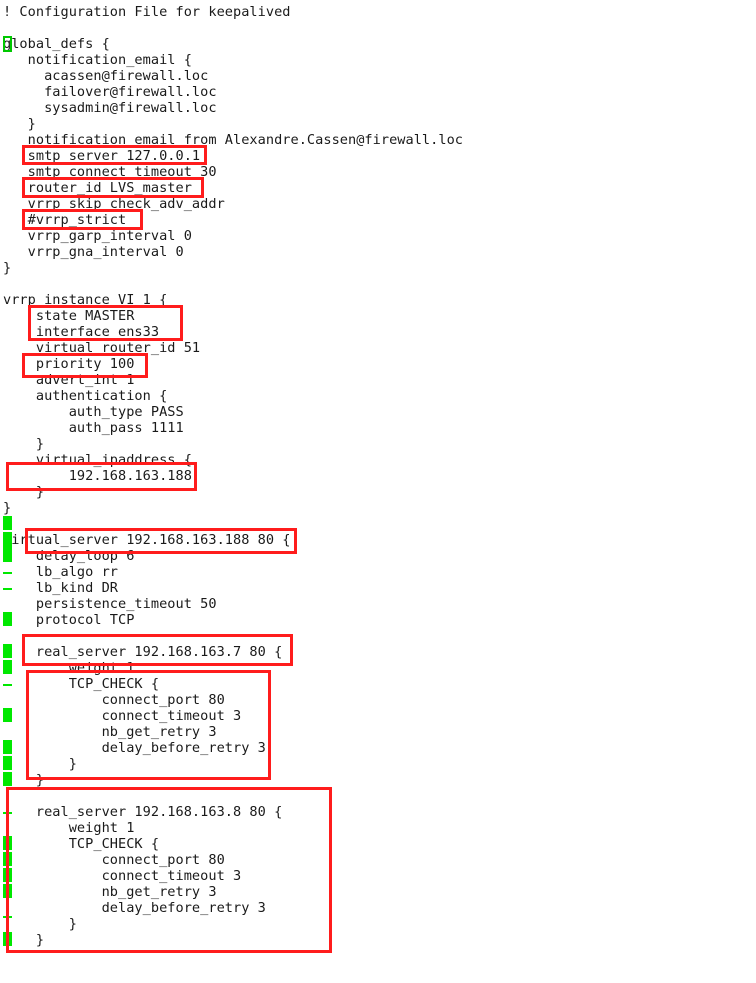 The height and width of the screenshot is (983, 756). What do you see at coordinates (114, 204) in the screenshot?
I see `code-line: vrrp_skip_check_adv_addr` at bounding box center [114, 204].